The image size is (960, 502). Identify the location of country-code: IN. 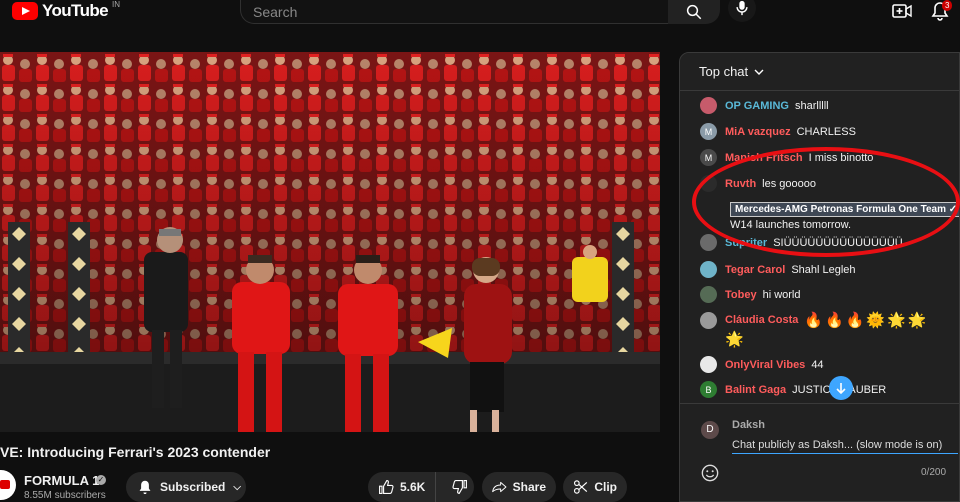
(116, 4).